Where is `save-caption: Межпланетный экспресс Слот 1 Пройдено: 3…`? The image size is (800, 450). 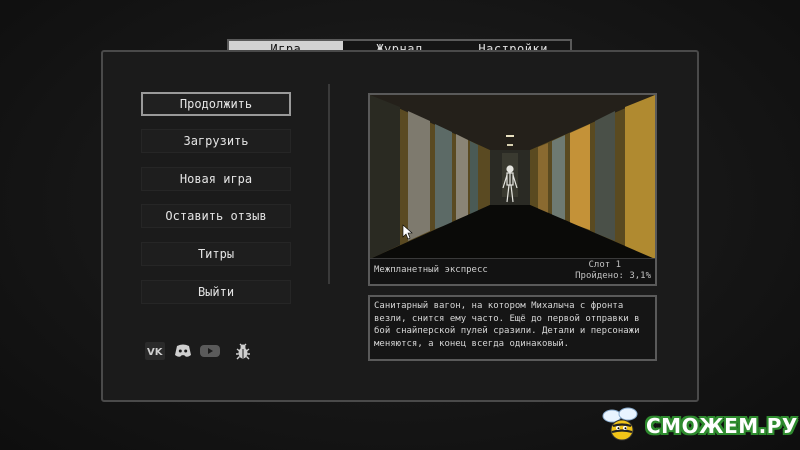
save-caption: Межпланетный экспресс Слот 1 Пройдено: 3… is located at coordinates (512, 271).